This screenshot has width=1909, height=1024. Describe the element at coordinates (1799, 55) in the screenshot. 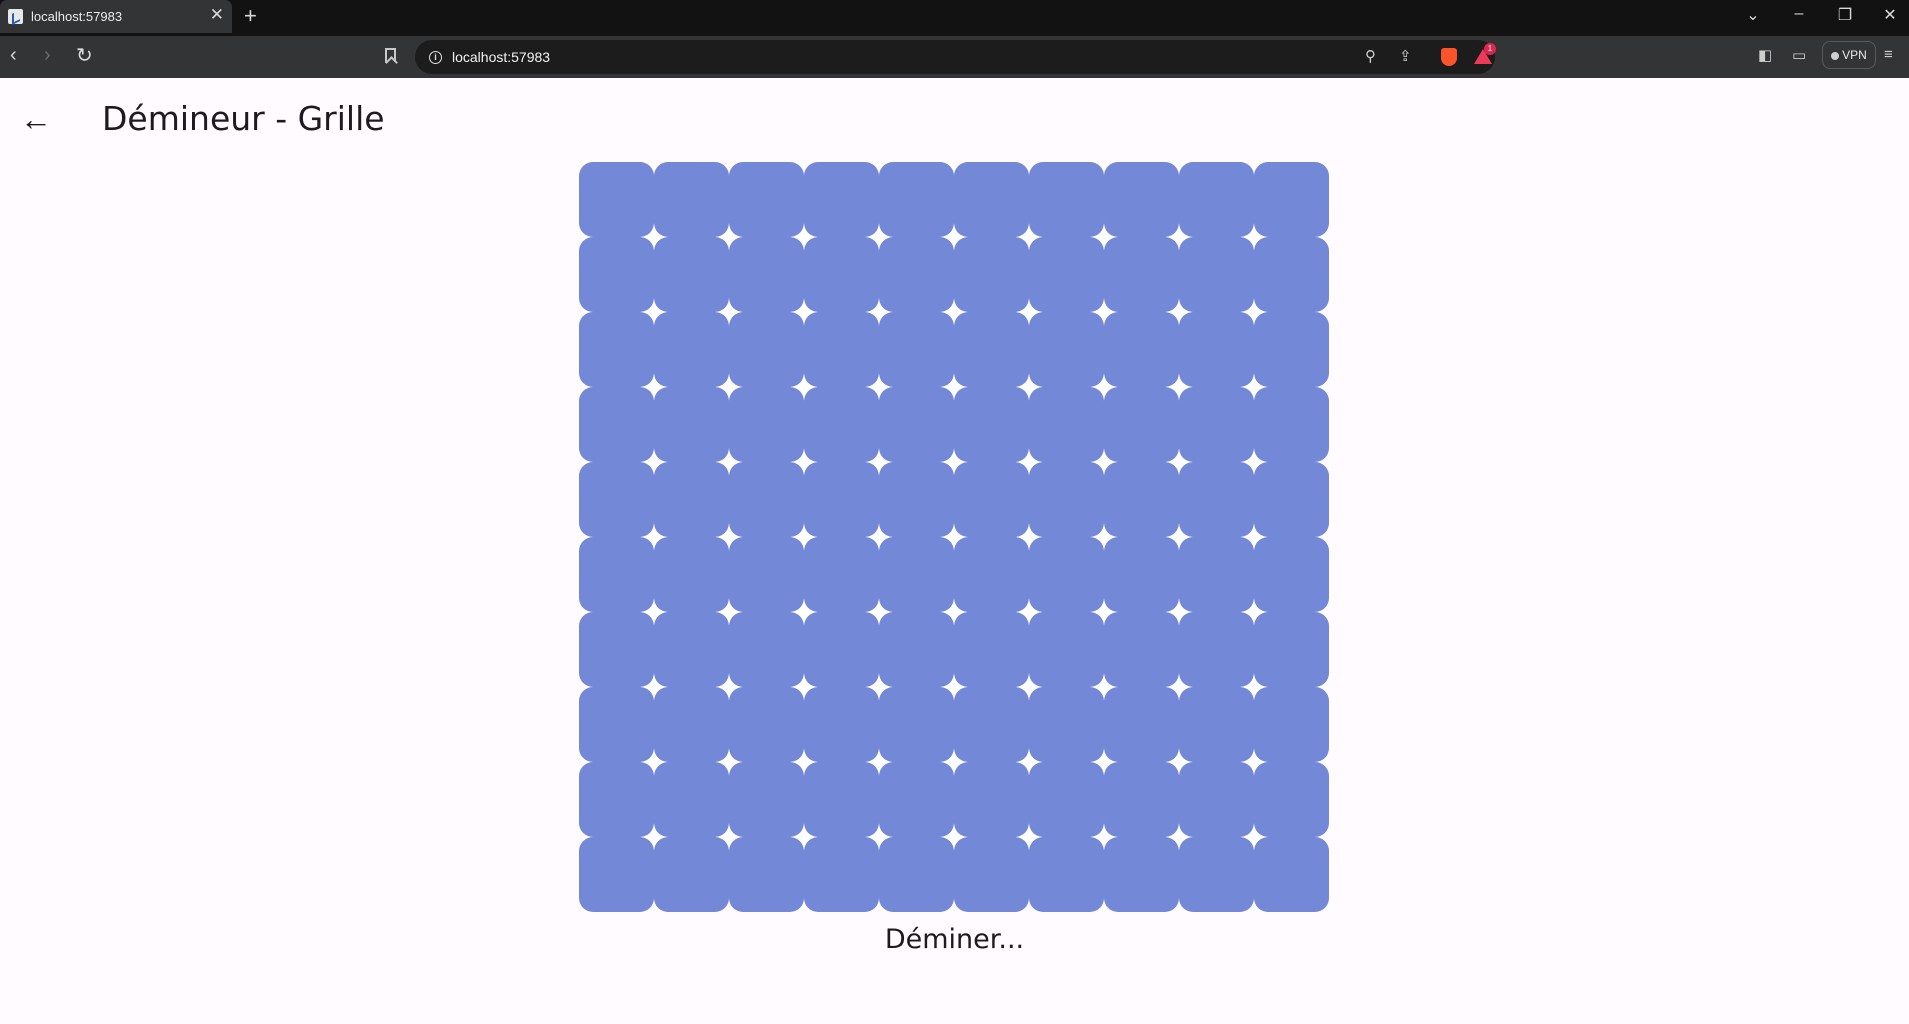

I see `wallet-icon: ▭` at that location.